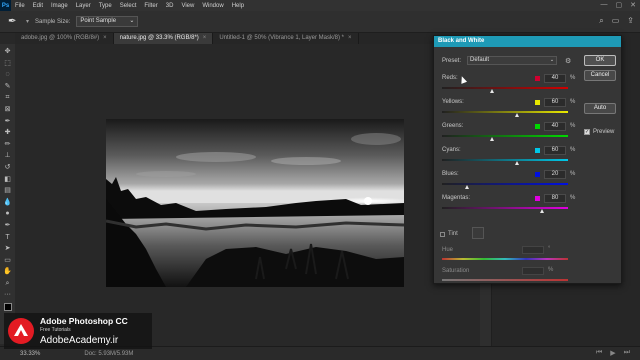  What do you see at coordinates (478, 233) in the screenshot?
I see `tint-color-swatch` at bounding box center [478, 233].